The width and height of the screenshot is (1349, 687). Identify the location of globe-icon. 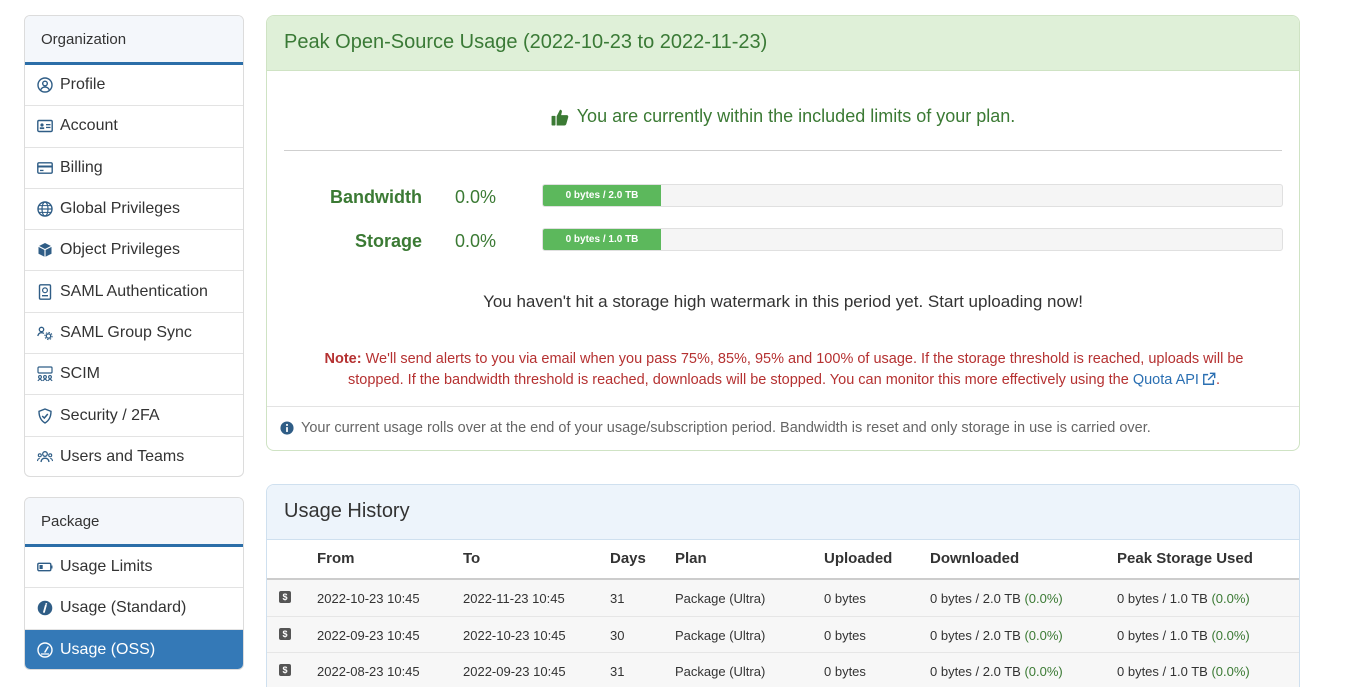
(45, 209).